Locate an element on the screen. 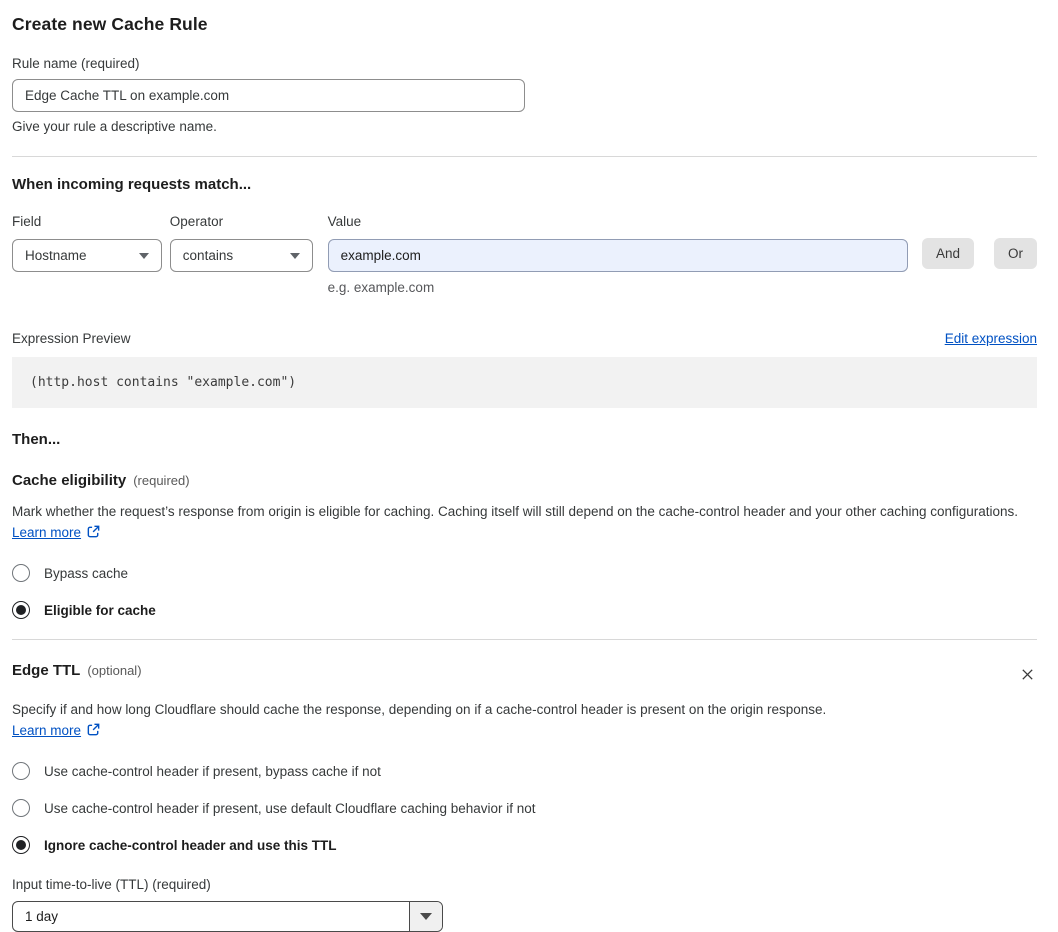 The image size is (1058, 932). and-button: And is located at coordinates (947, 253).